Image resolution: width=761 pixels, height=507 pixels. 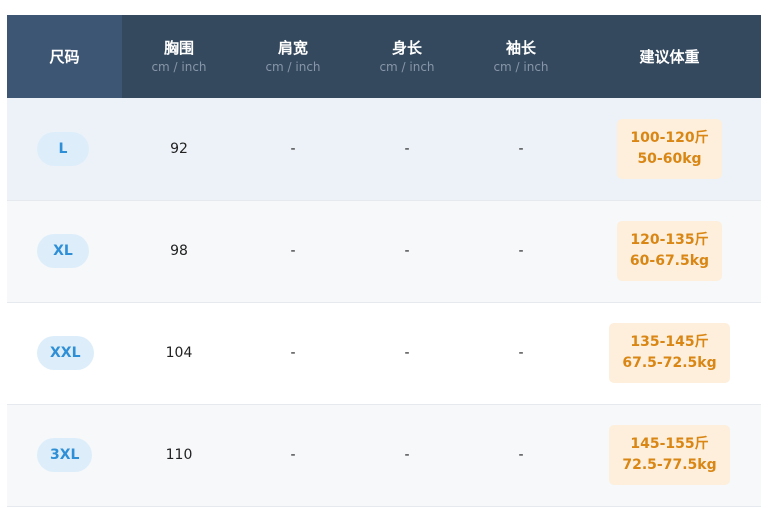 What do you see at coordinates (669, 240) in the screenshot?
I see `weight-jin: 120-135斤` at bounding box center [669, 240].